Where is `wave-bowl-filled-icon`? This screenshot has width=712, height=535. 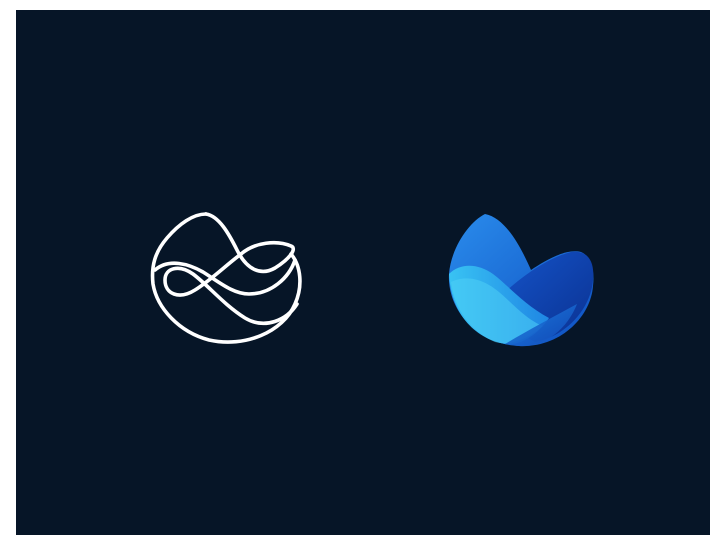
wave-bowl-filled-icon is located at coordinates (521, 280).